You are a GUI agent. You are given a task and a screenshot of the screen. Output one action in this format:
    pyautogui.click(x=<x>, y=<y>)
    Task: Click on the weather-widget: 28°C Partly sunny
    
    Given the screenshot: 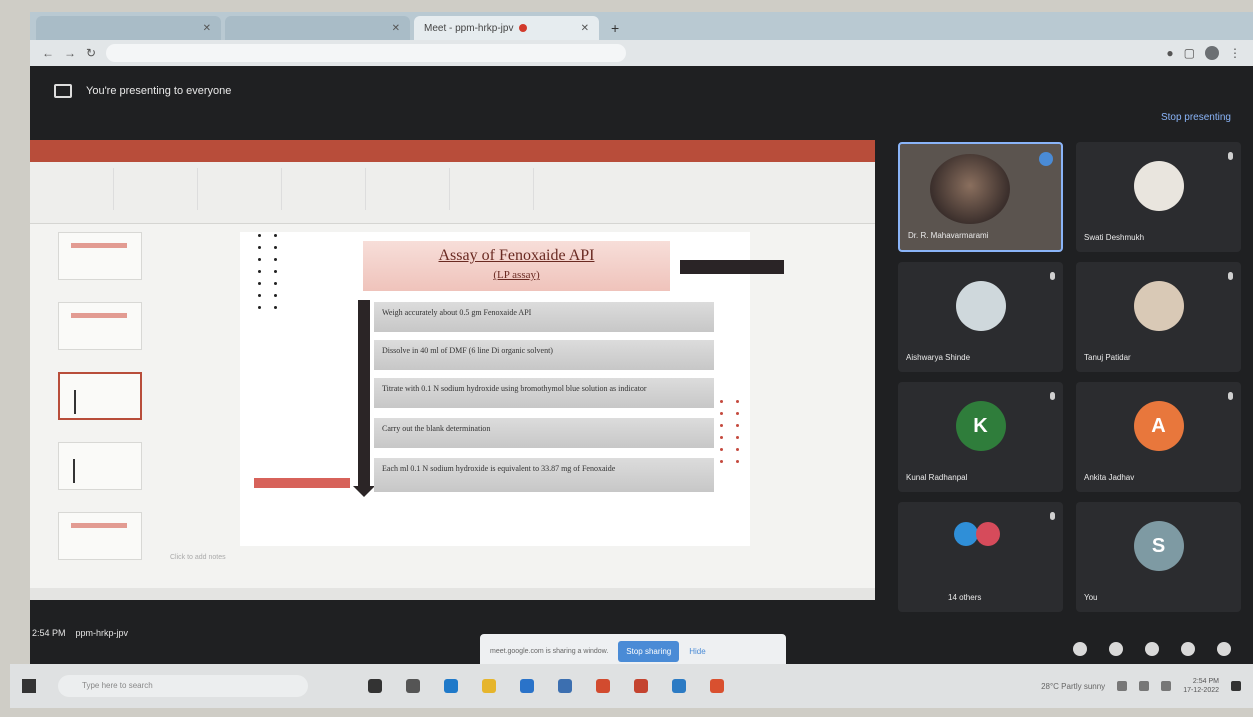 What is the action you would take?
    pyautogui.click(x=1073, y=686)
    